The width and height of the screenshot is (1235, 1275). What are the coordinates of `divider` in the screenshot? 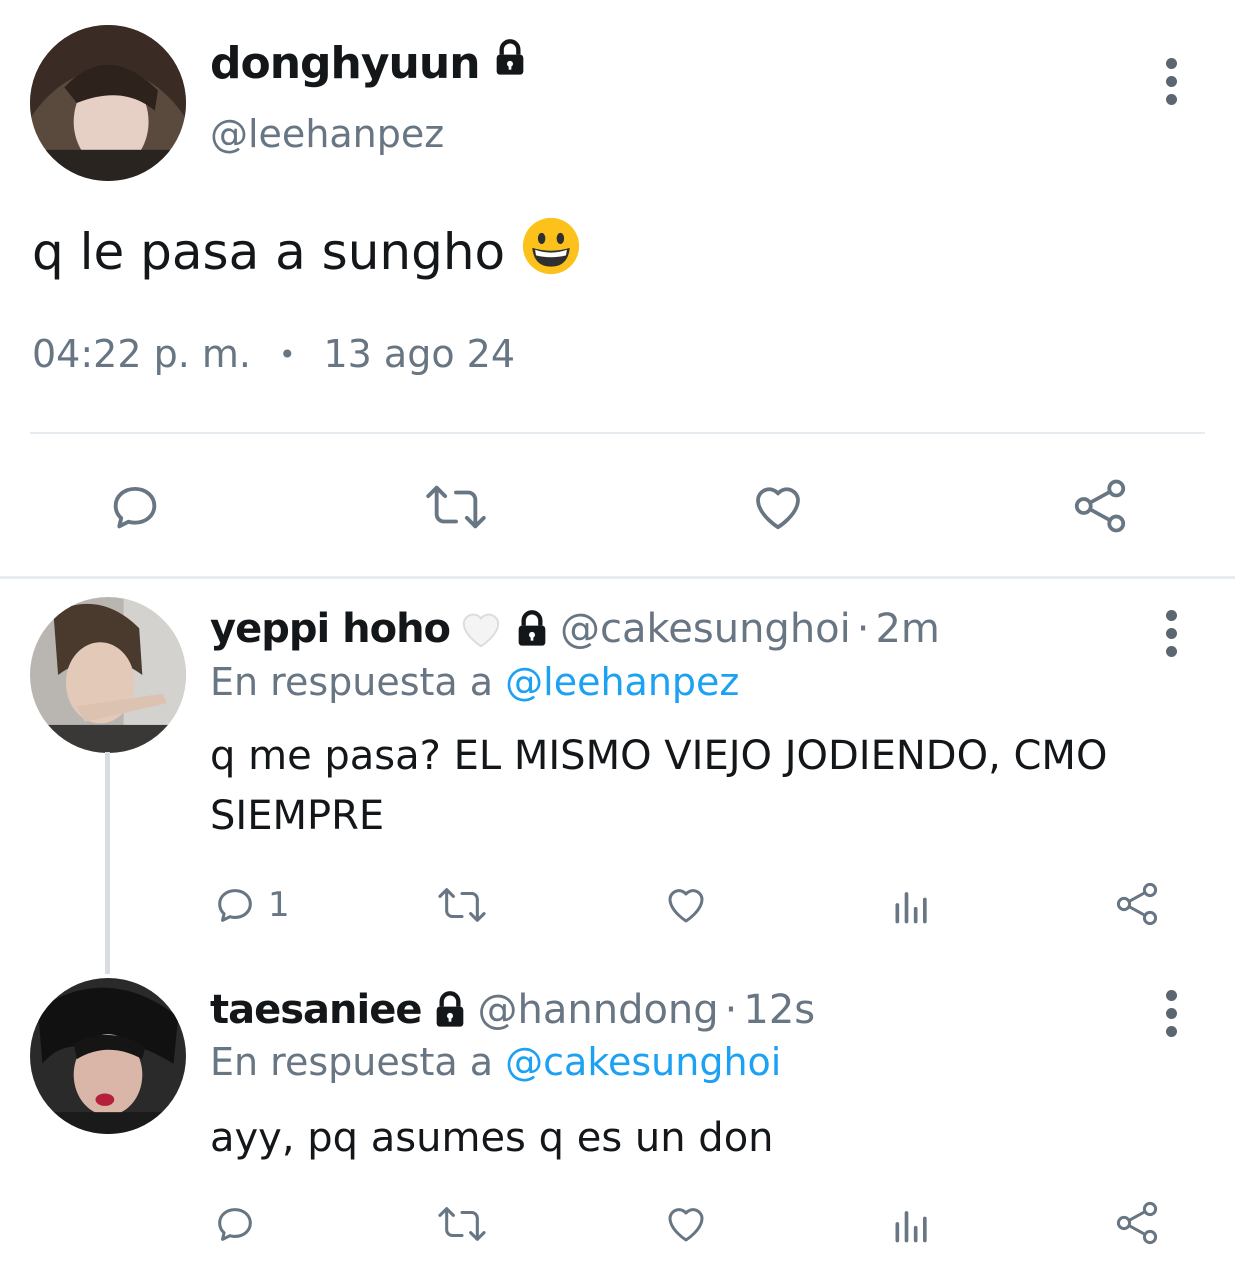 It's located at (617, 433).